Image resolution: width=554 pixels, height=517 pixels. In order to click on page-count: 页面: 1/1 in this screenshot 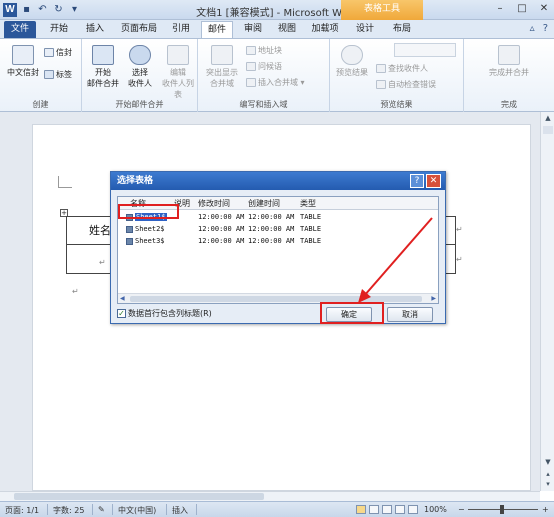, I will do `click(22, 510)`.